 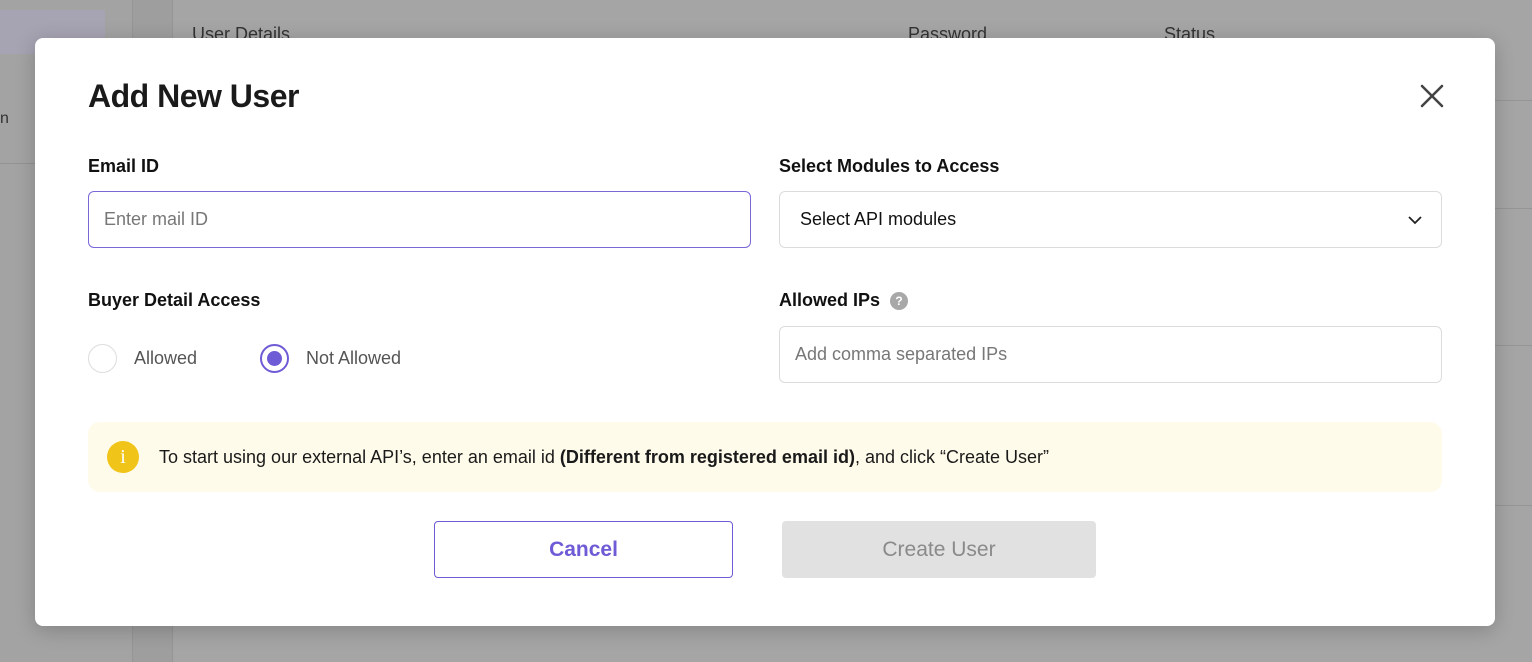 What do you see at coordinates (354, 358) in the screenshot?
I see `radio-label: Not Allowed` at bounding box center [354, 358].